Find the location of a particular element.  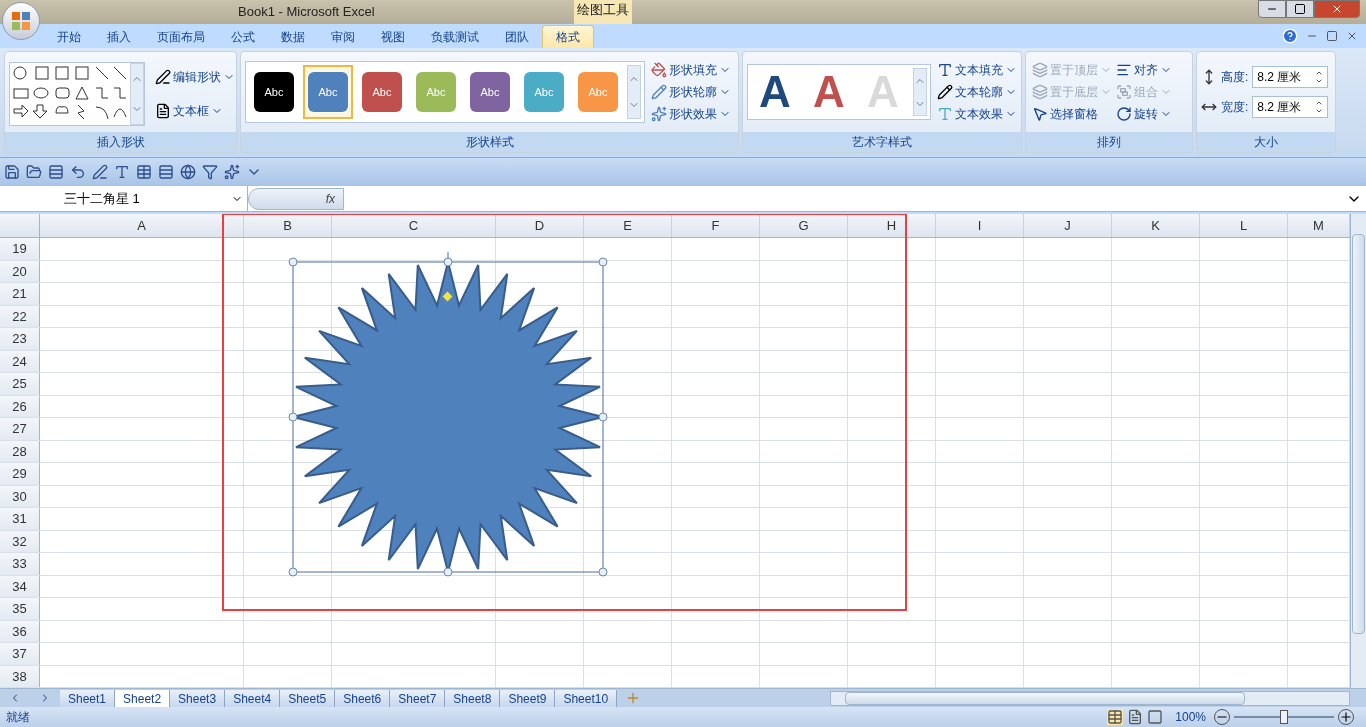

ribbon-tab: 团队 is located at coordinates (517, 36).